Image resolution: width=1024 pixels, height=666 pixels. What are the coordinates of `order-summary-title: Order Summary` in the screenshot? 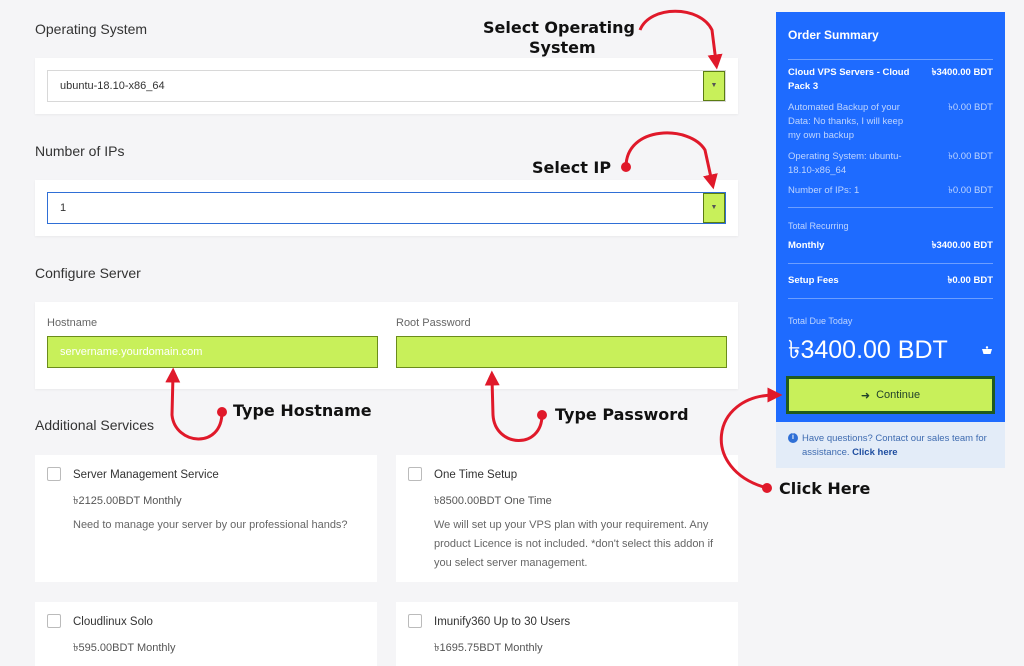 It's located at (833, 35).